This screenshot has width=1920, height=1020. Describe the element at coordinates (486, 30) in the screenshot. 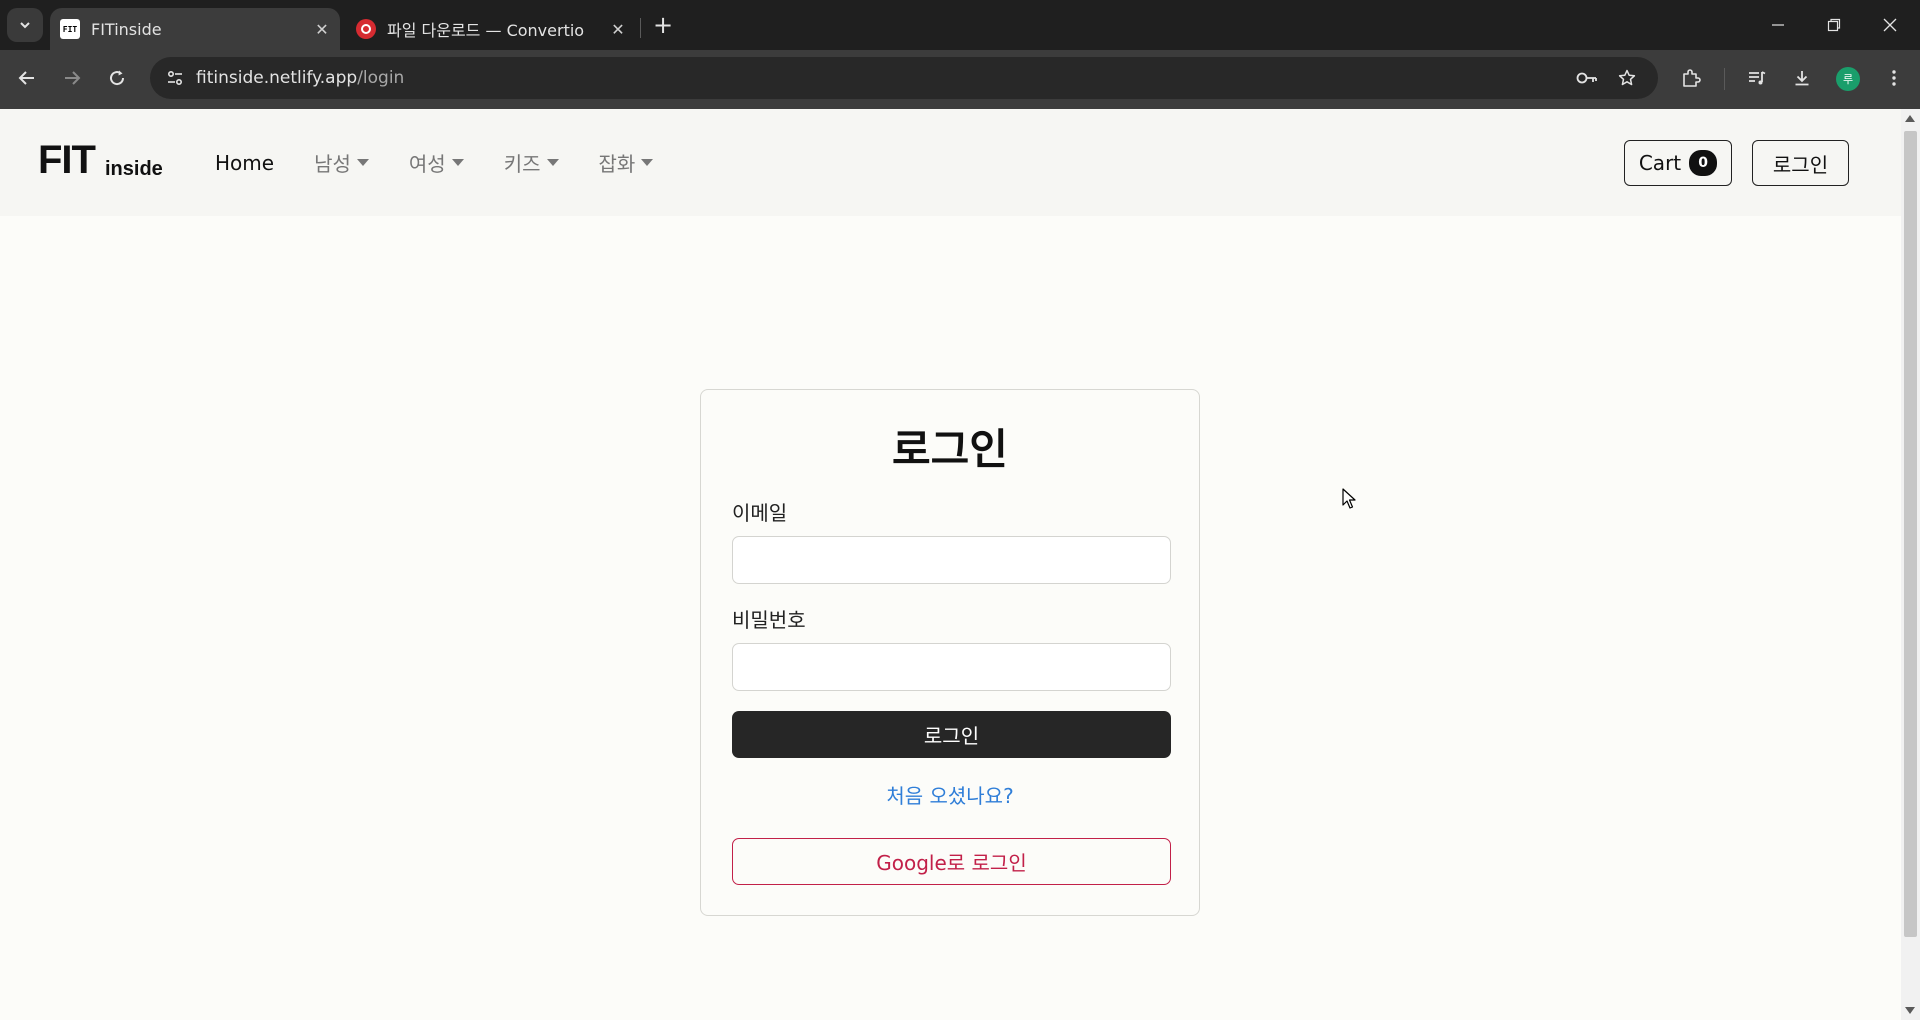

I see `tab-title: 파일 다운로드 — Convertio` at that location.